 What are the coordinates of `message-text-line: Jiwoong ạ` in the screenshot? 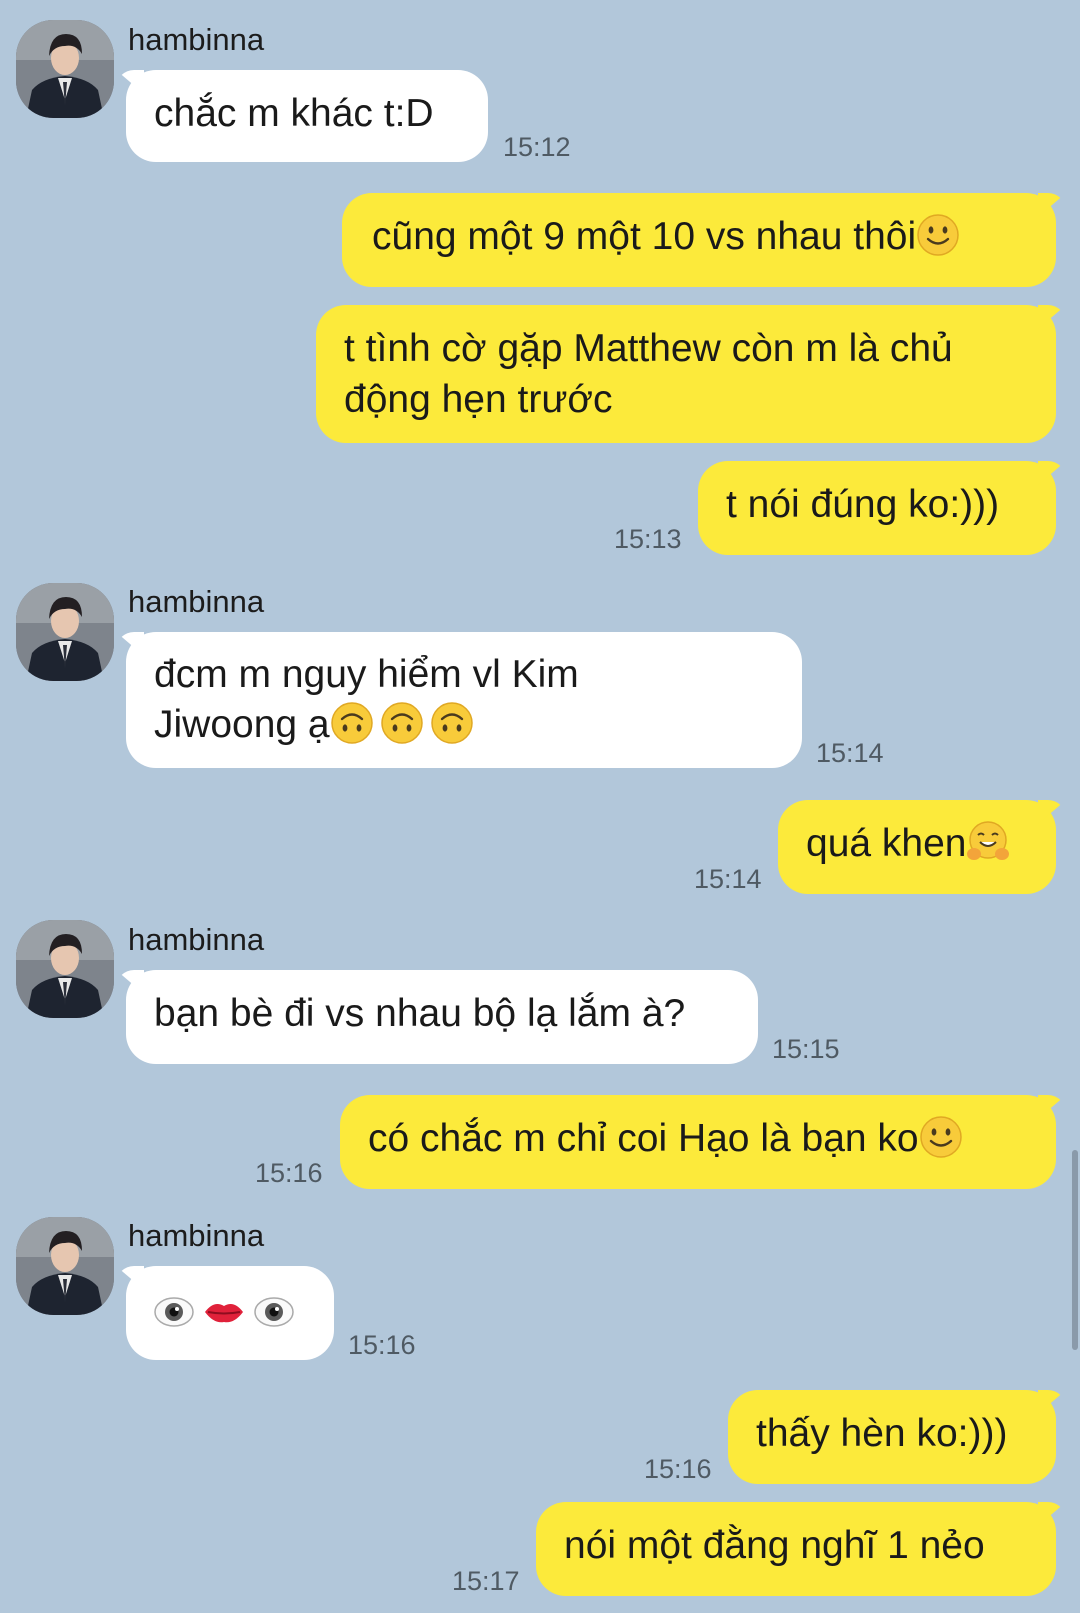 It's located at (242, 724).